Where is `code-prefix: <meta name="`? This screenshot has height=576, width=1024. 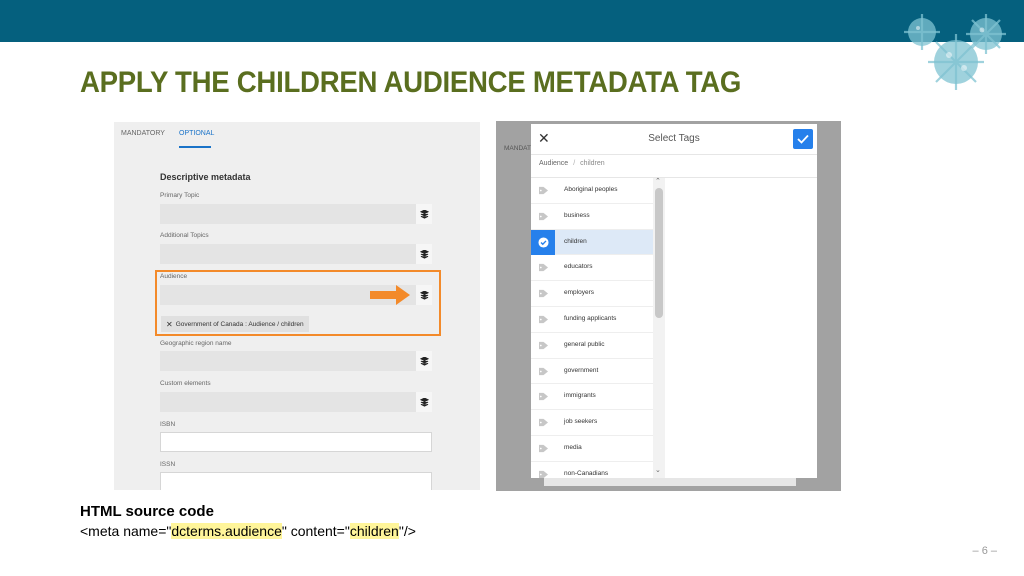
code-prefix: <meta name=" is located at coordinates (126, 531).